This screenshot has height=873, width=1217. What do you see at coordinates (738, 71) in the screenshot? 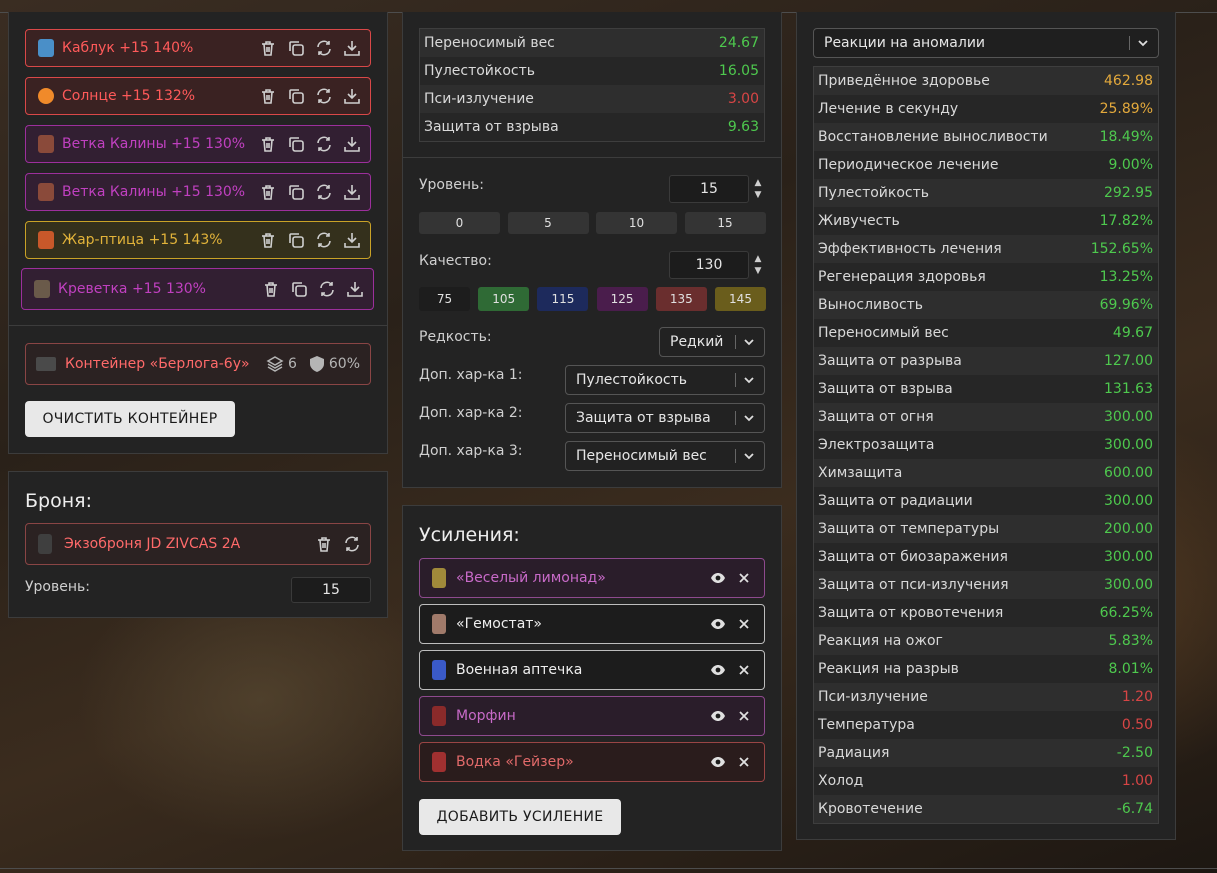
I see `stat-value: 16.05` at bounding box center [738, 71].